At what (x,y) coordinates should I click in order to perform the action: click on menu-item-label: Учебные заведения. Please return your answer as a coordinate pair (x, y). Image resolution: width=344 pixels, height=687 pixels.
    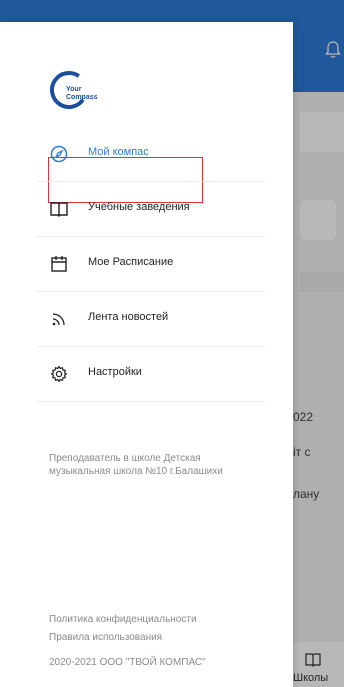
    Looking at the image, I should click on (139, 207).